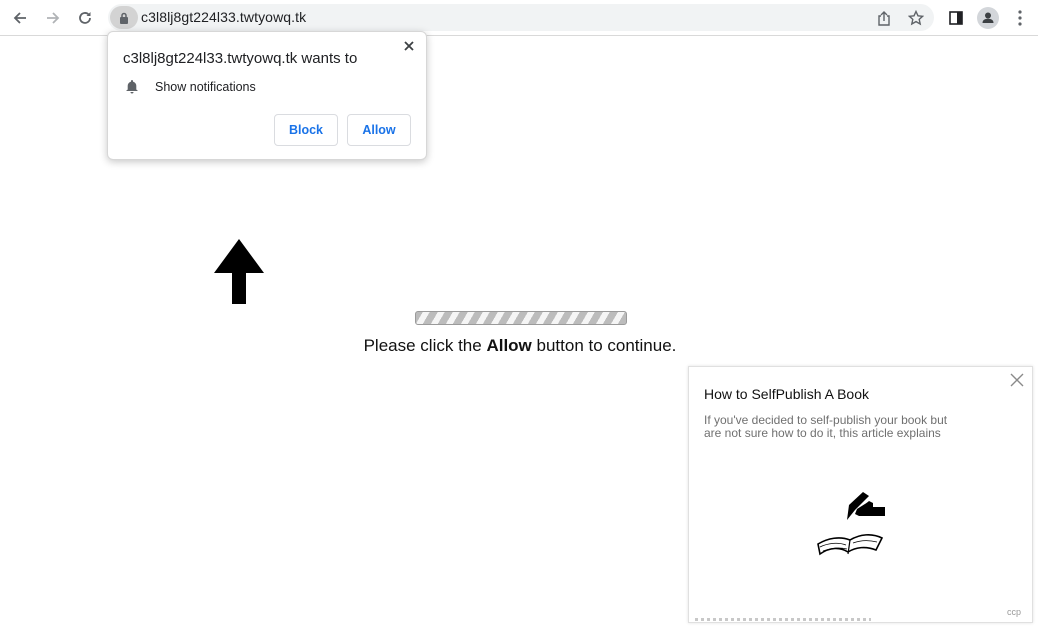 Image resolution: width=1038 pixels, height=629 pixels. I want to click on back-button, so click(20, 18).